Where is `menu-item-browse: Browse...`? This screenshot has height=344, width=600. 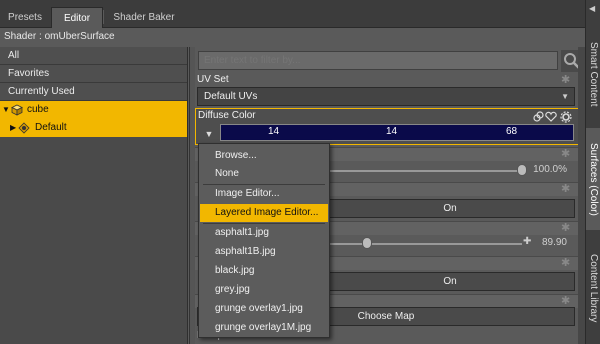
menu-item-browse: Browse... is located at coordinates (264, 156).